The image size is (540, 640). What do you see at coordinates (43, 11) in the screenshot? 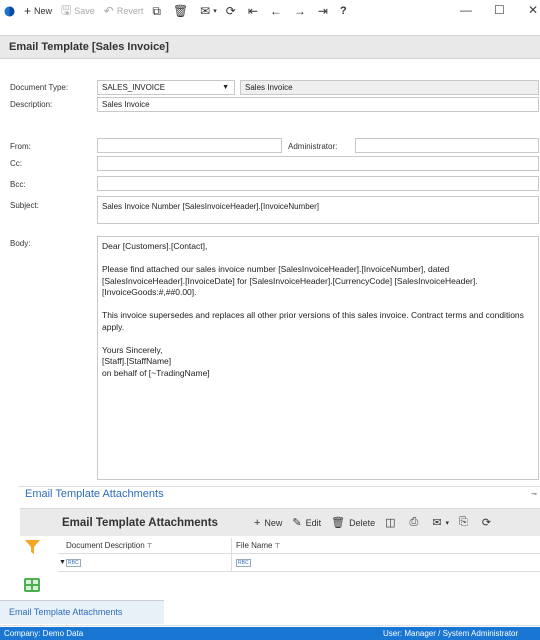
I see `new-button-label: New` at bounding box center [43, 11].